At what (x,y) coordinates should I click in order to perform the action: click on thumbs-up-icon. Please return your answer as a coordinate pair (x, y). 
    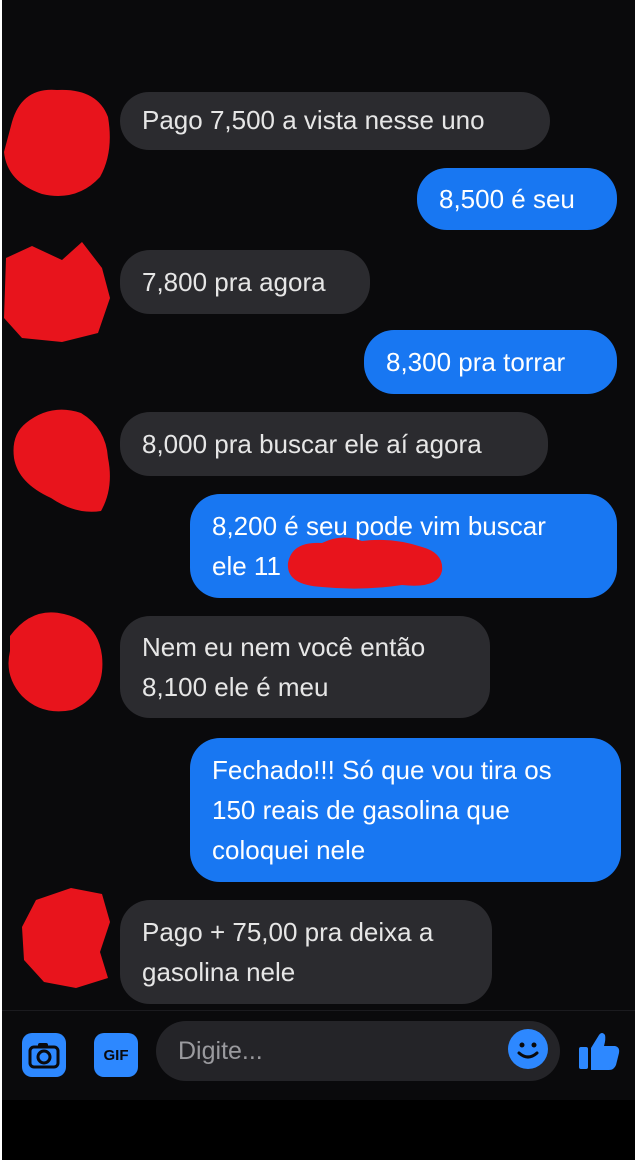
    Looking at the image, I should click on (599, 1051).